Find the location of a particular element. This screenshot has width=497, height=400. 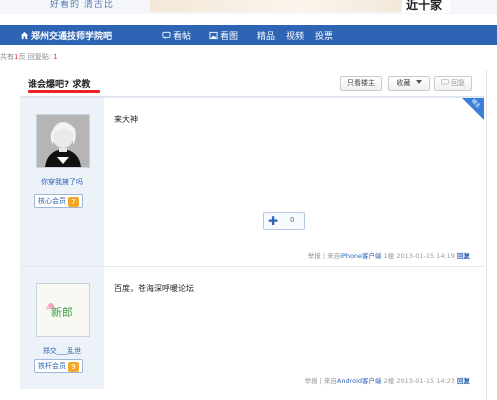

forum-home-link: 郑州交通技师学院吧 is located at coordinates (66, 35).